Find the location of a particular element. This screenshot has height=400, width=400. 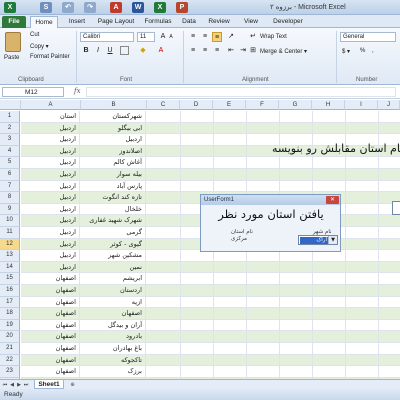

row-header: 2 is located at coordinates (10, 128).